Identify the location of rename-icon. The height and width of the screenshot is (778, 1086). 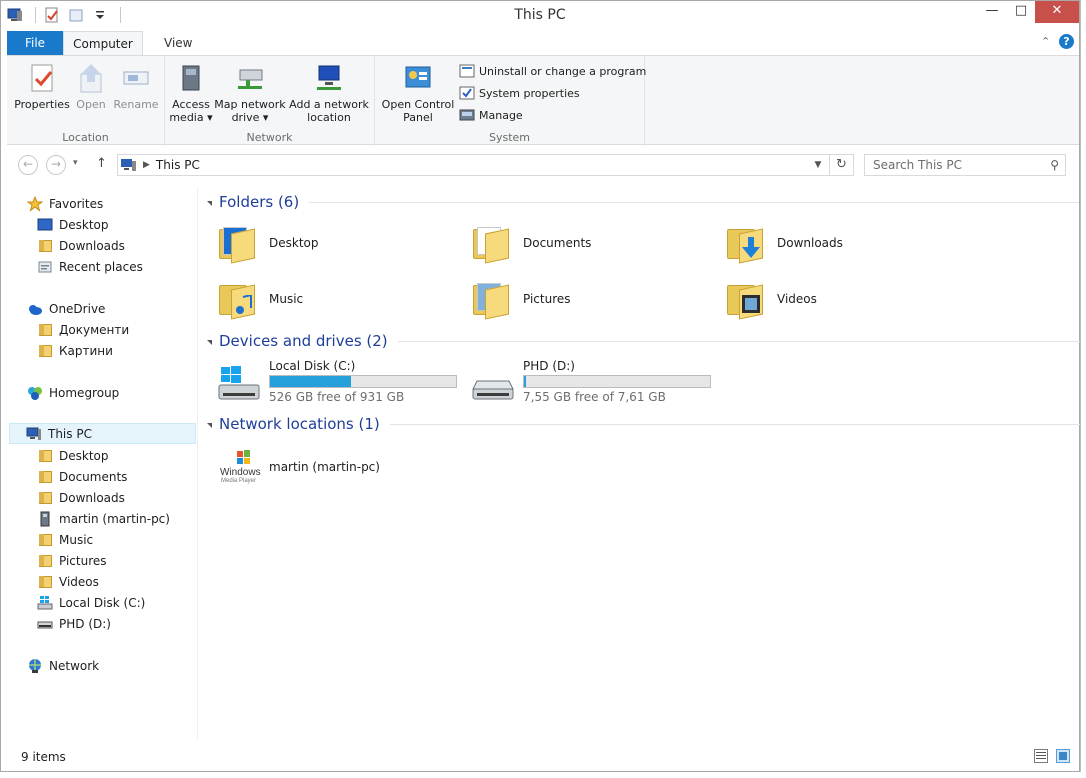
(136, 78).